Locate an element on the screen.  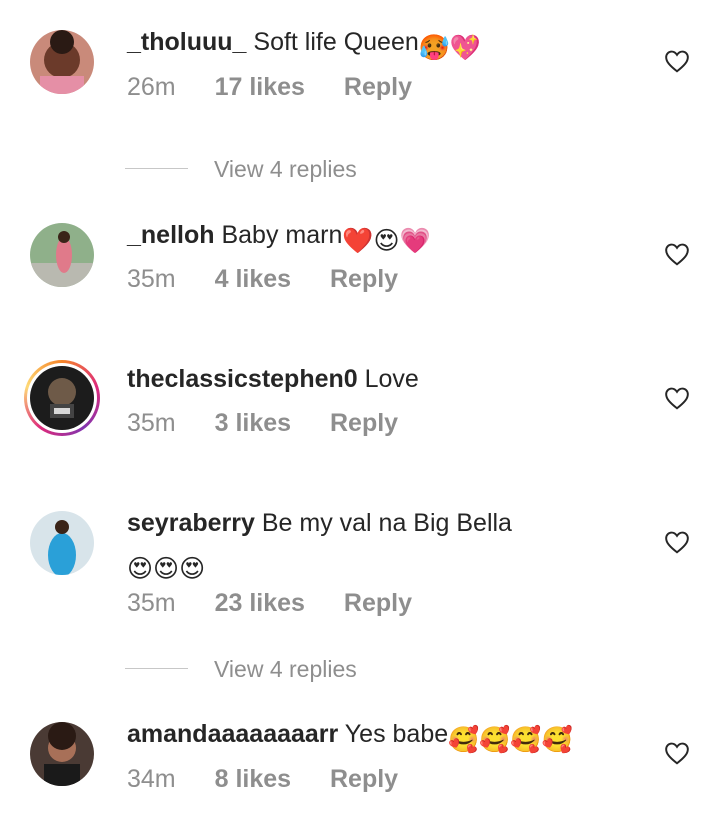
comment-username: _nelloh is located at coordinates (171, 235).